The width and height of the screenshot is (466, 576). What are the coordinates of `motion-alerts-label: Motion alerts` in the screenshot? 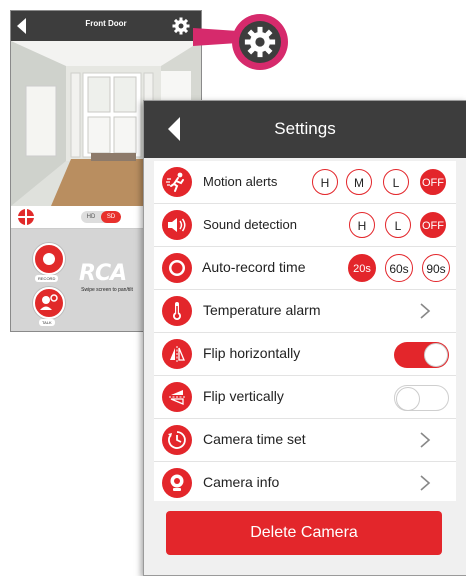 It's located at (240, 181).